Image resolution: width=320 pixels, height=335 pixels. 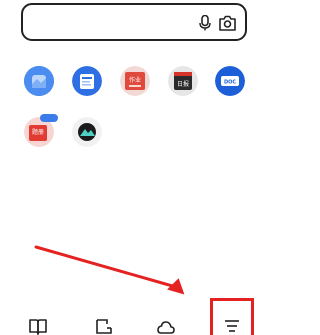 I want to click on doc-tile-text: DOC, so click(x=230, y=83).